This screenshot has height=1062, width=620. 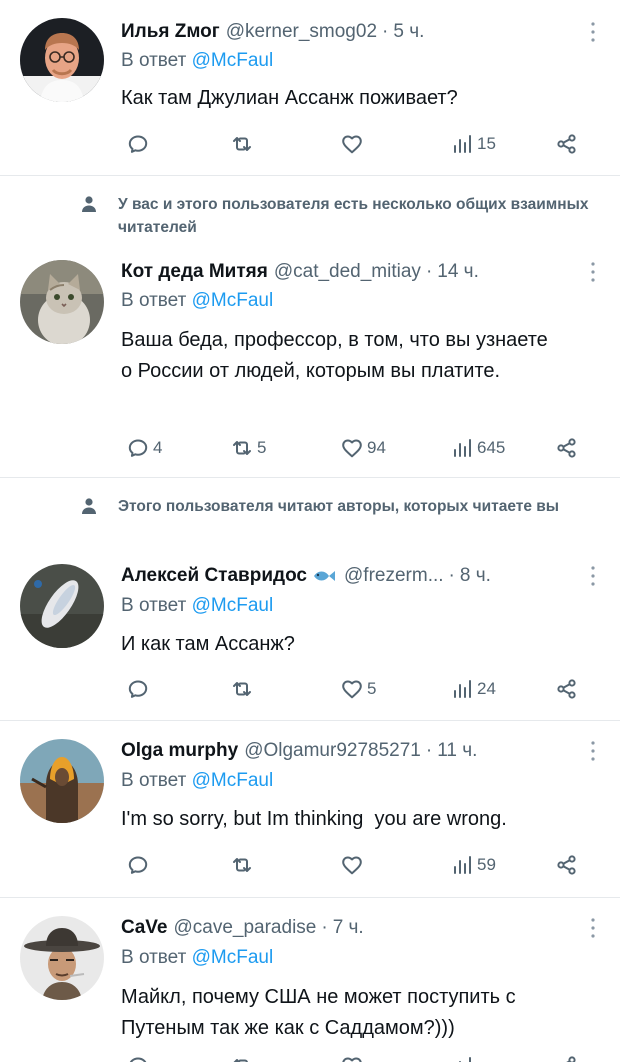 What do you see at coordinates (372, 688) in the screenshot?
I see `like-count: 5` at bounding box center [372, 688].